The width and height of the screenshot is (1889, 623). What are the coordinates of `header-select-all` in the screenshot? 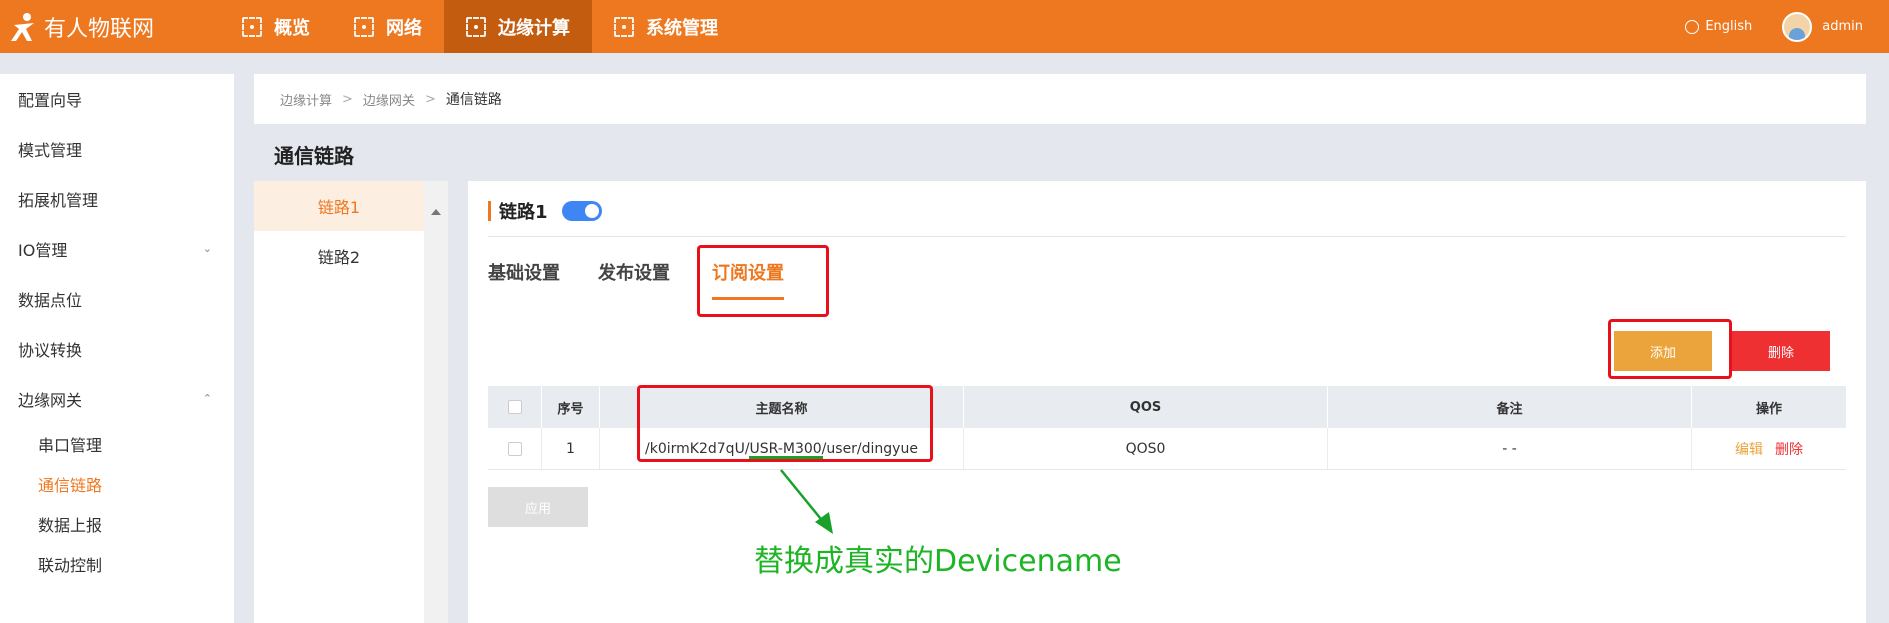 It's located at (515, 407).